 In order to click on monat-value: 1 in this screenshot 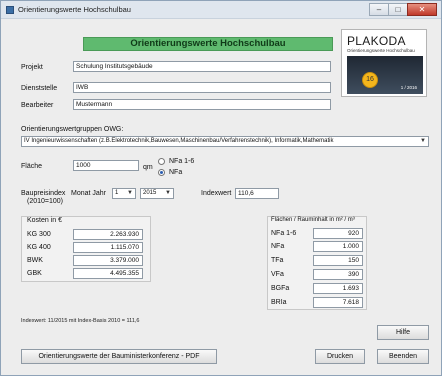, I will do `click(117, 193)`.